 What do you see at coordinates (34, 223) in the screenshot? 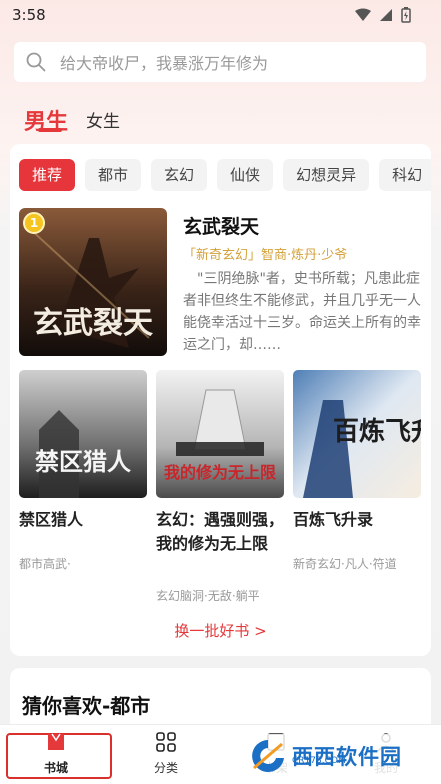
I see `rank-badge: 1` at bounding box center [34, 223].